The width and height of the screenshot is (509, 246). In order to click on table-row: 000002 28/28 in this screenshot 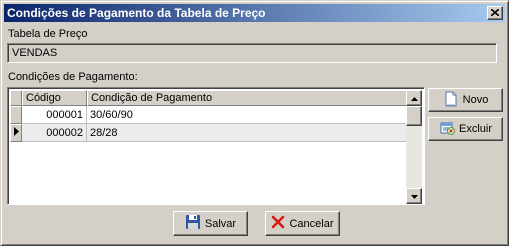, I will do `click(209, 133)`.